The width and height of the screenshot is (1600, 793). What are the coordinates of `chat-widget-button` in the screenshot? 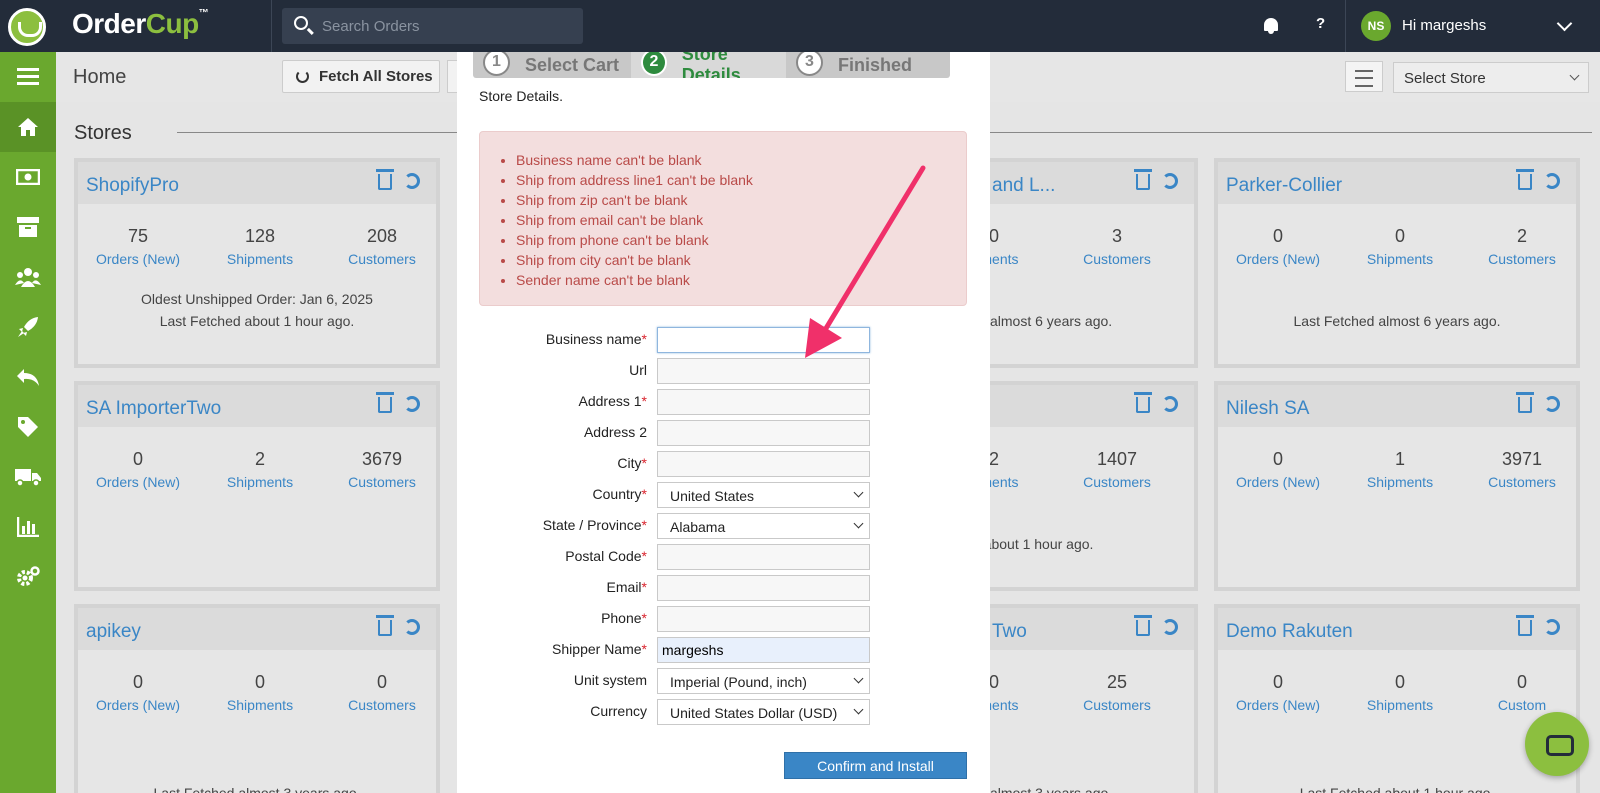 It's located at (1557, 744).